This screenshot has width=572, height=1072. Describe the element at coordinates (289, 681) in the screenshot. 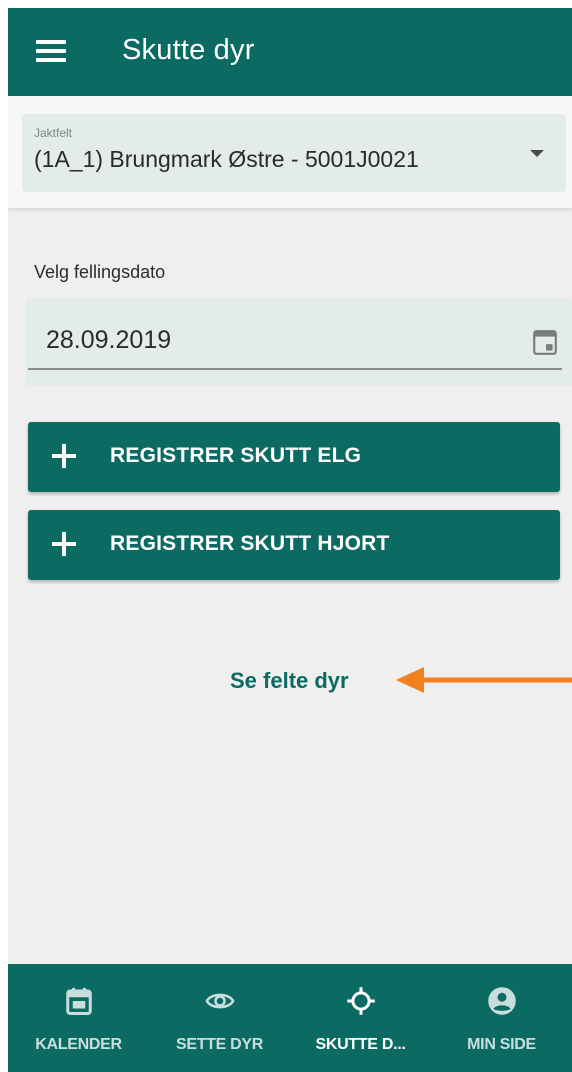

I see `see-felled-animals-link: Se felte dyr` at that location.